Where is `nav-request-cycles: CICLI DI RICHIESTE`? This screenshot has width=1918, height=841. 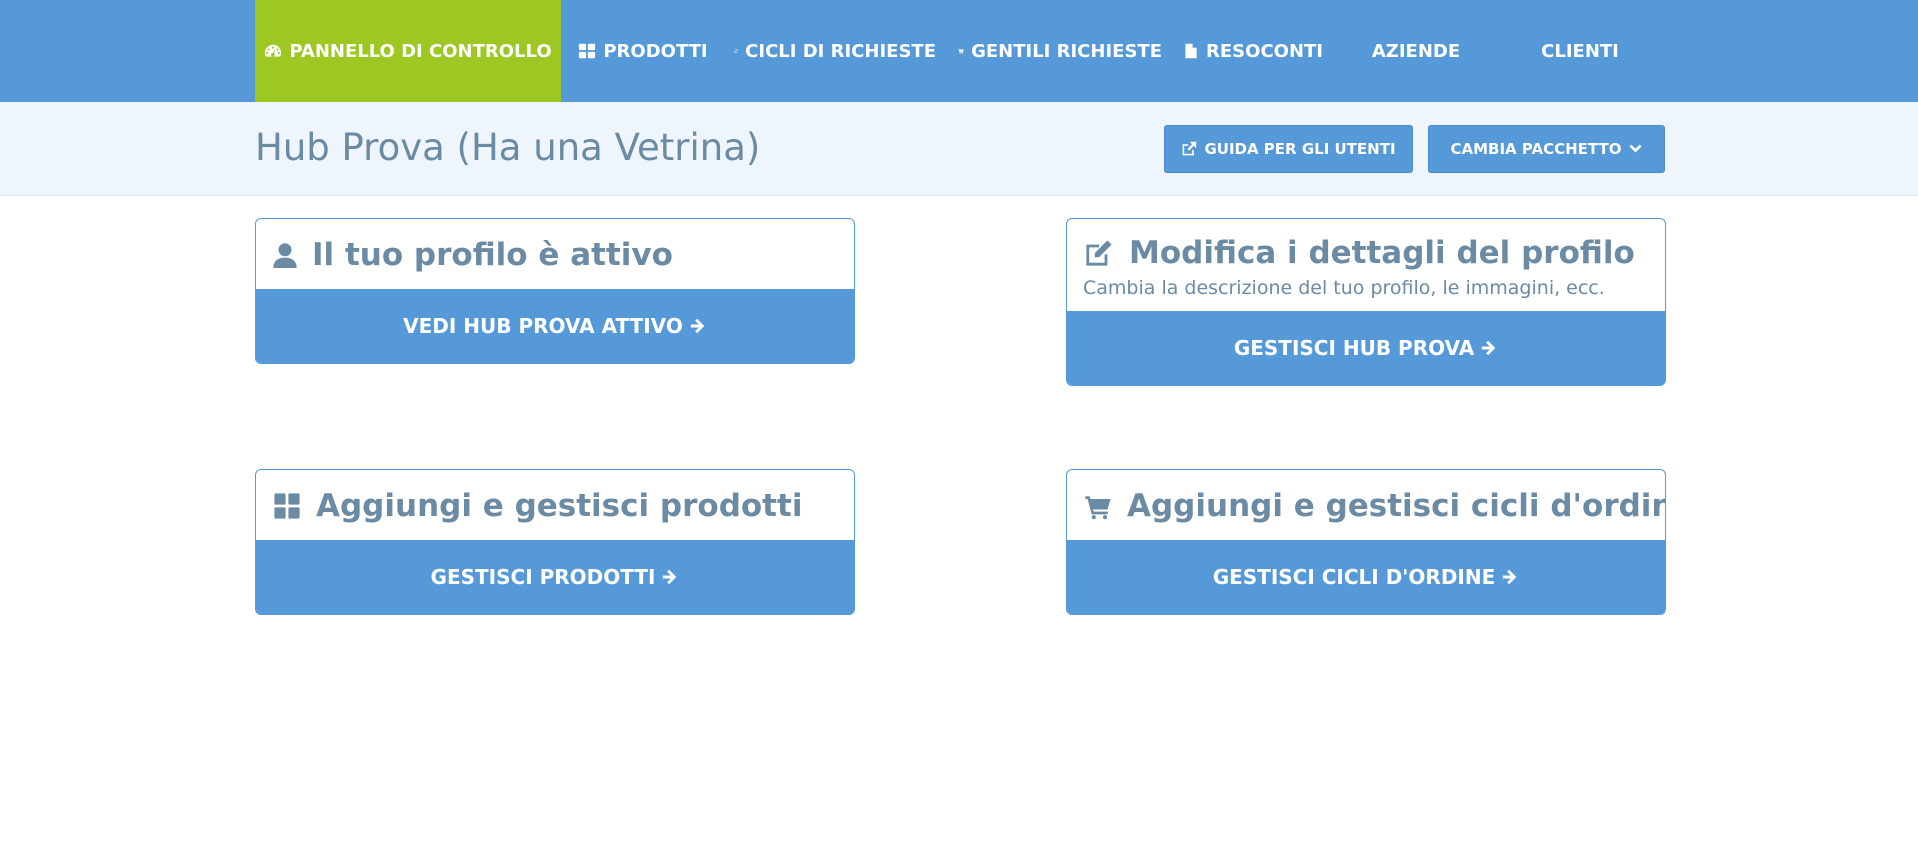 nav-request-cycles: CICLI DI RICHIESTE is located at coordinates (835, 51).